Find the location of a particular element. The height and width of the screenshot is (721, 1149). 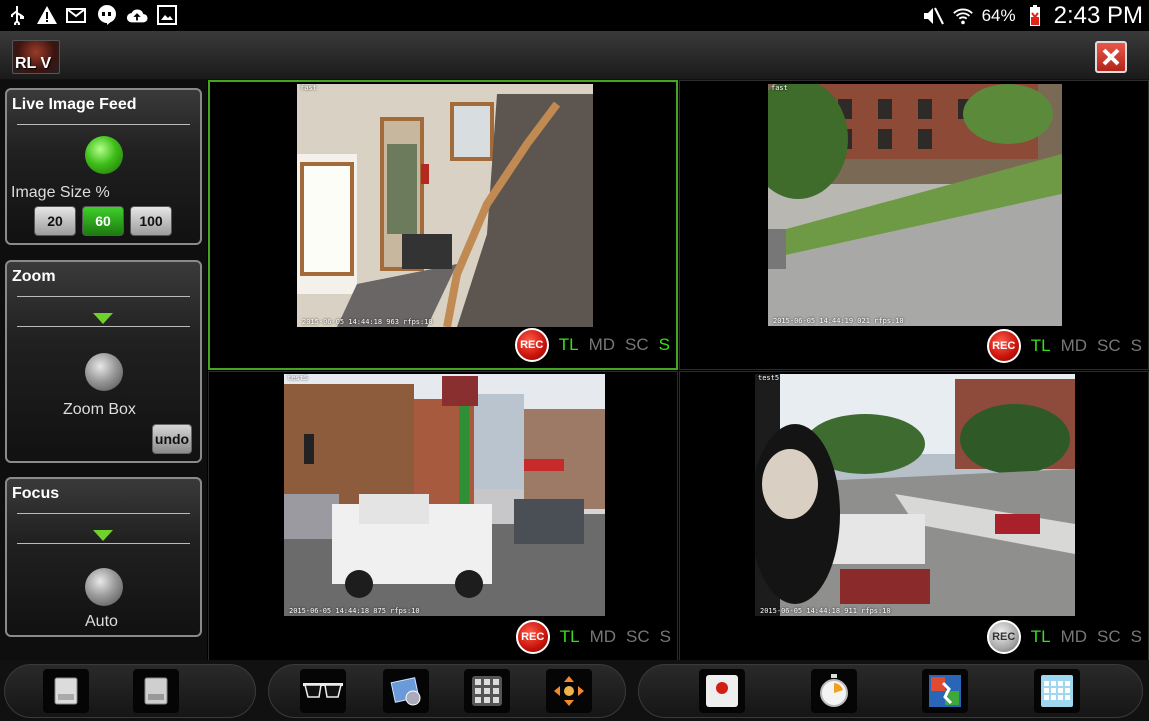

calendar-button is located at coordinates (1057, 691).